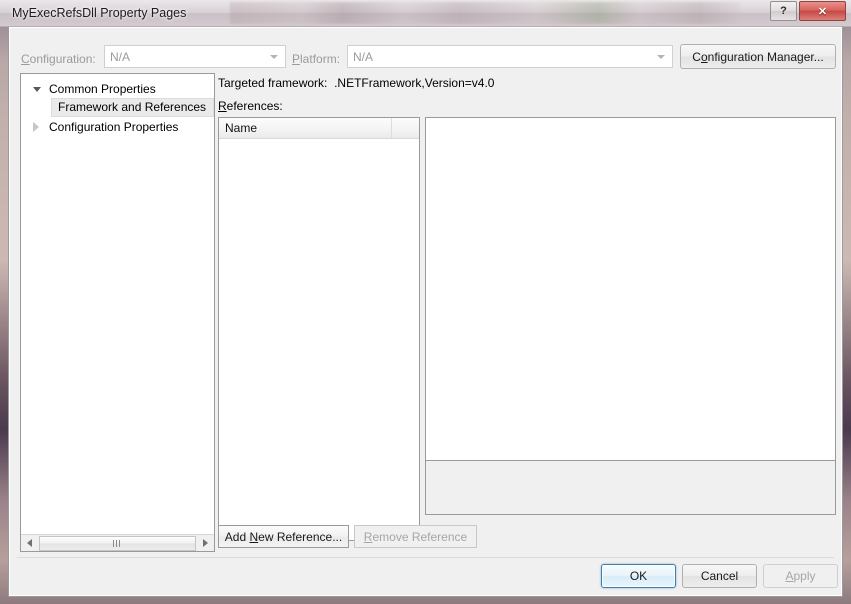  I want to click on apply-label: Apply, so click(800, 576).